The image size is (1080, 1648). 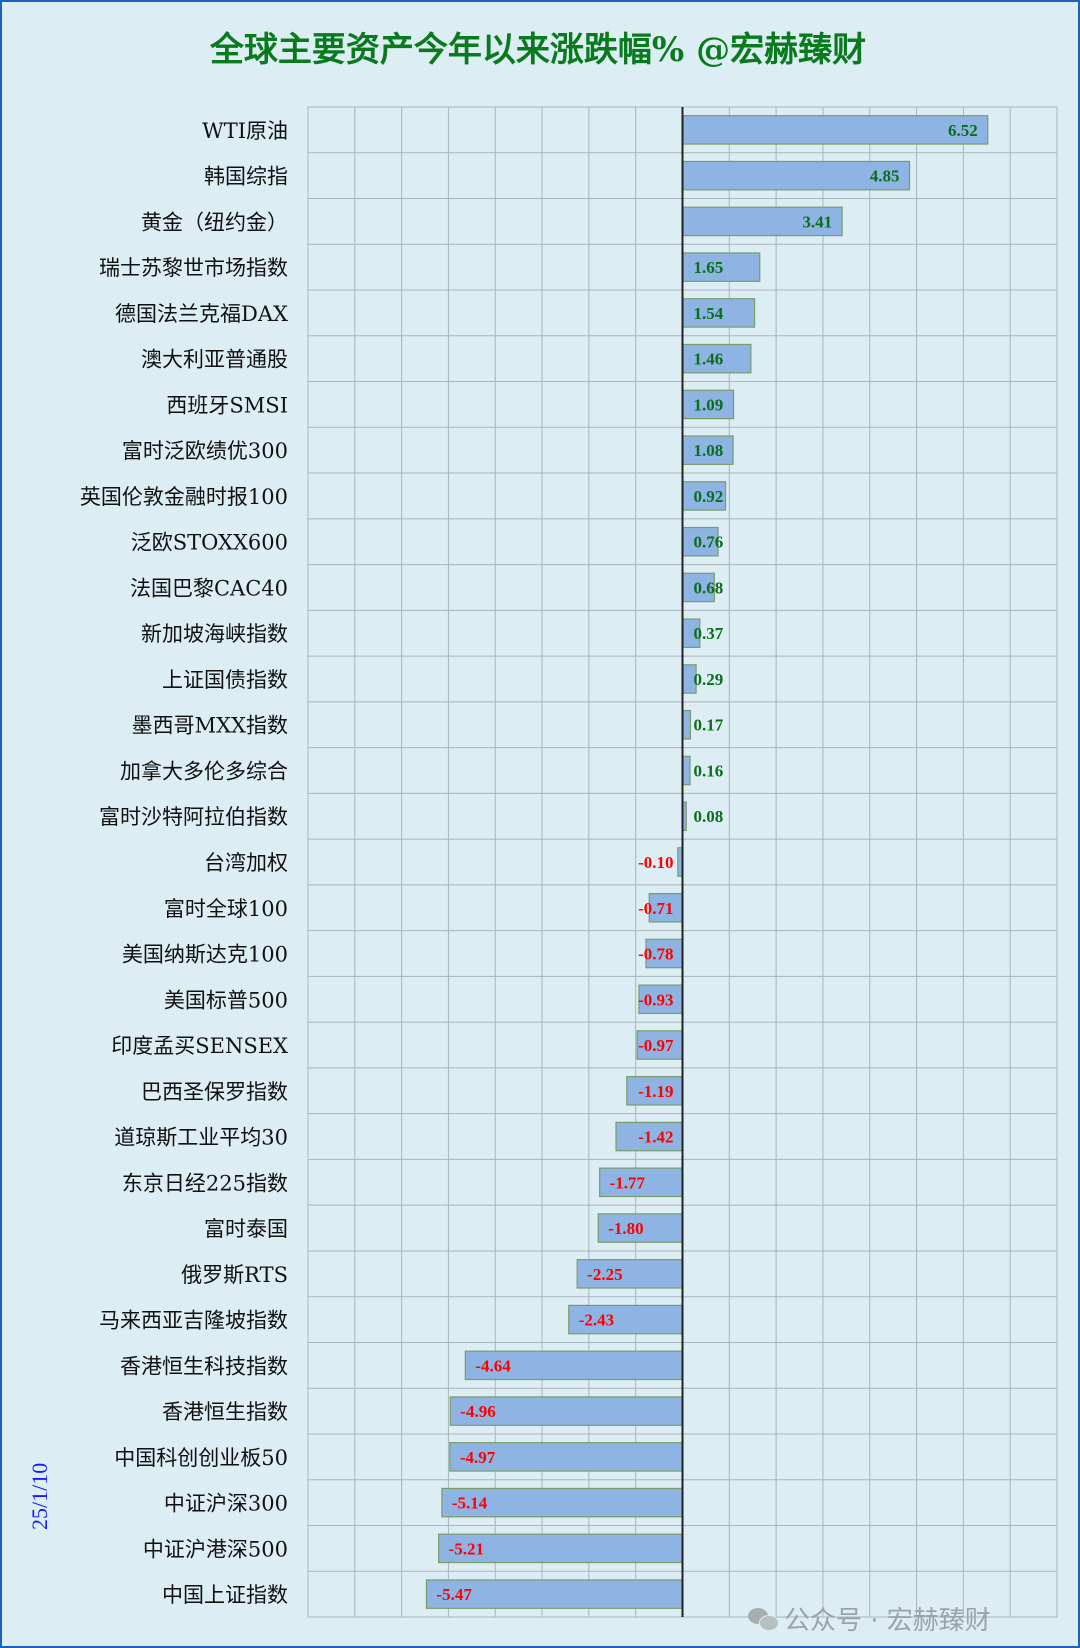 What do you see at coordinates (184, 497) in the screenshot?
I see `category-label: 英国伦敦金融时报100` at bounding box center [184, 497].